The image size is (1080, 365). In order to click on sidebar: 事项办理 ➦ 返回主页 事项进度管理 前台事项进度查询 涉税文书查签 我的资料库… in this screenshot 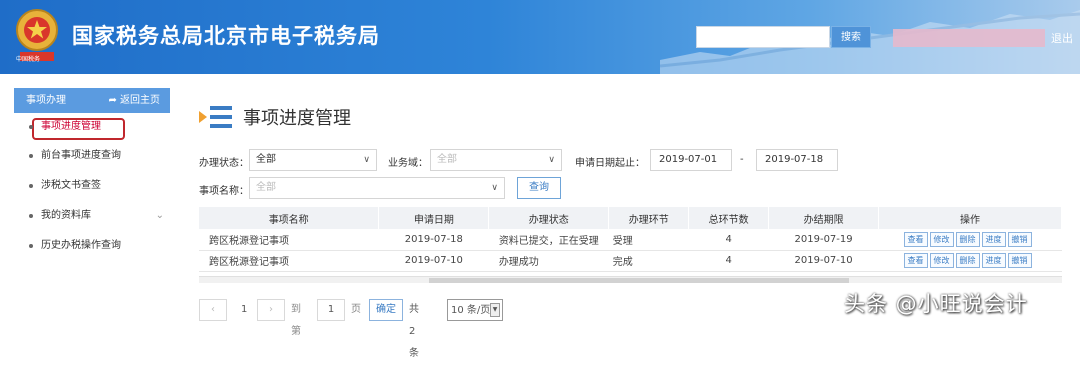, I will do `click(92, 183)`.